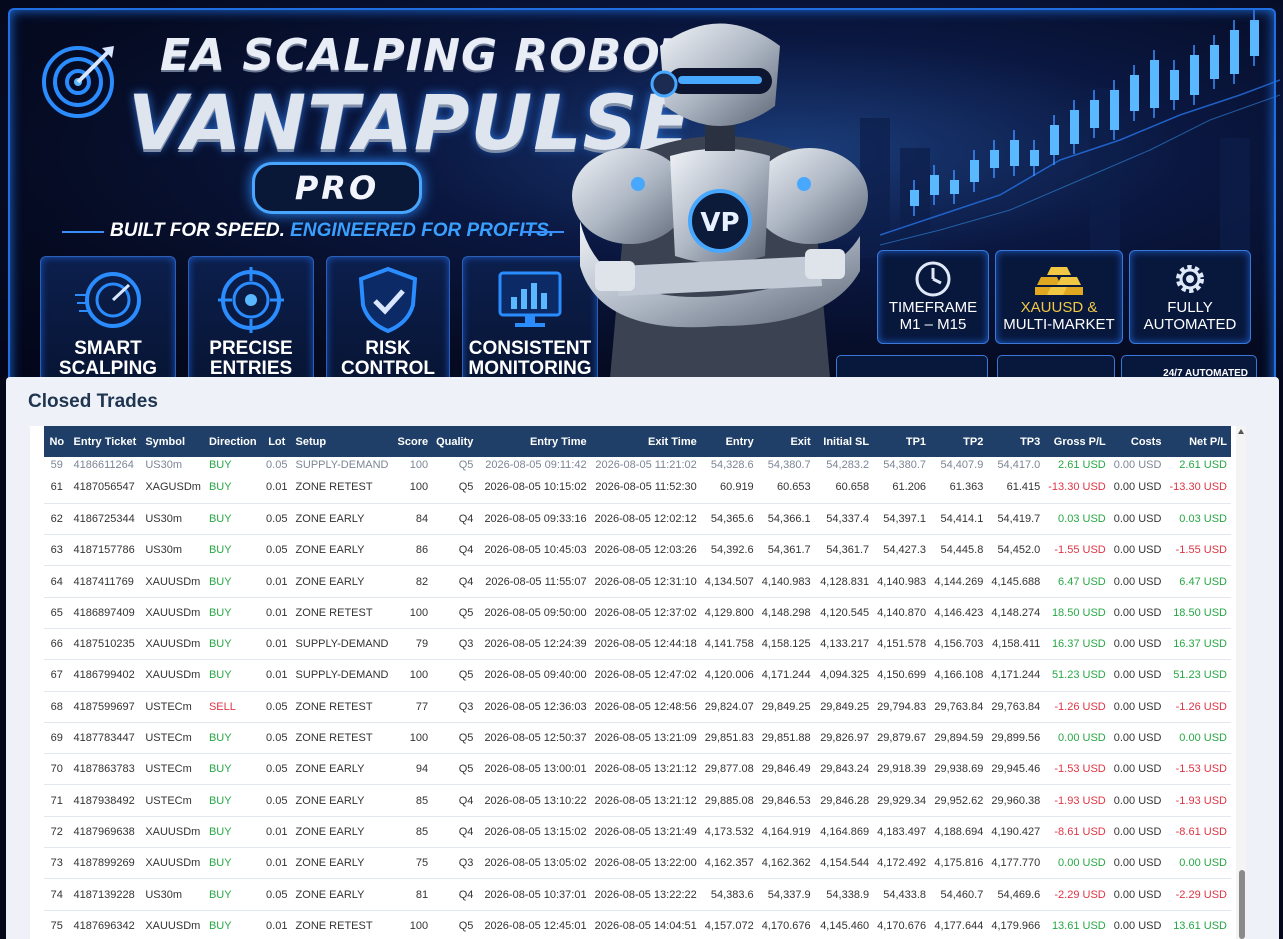 The image size is (1283, 939). What do you see at coordinates (388, 300) in the screenshot?
I see `shield-check-icon` at bounding box center [388, 300].